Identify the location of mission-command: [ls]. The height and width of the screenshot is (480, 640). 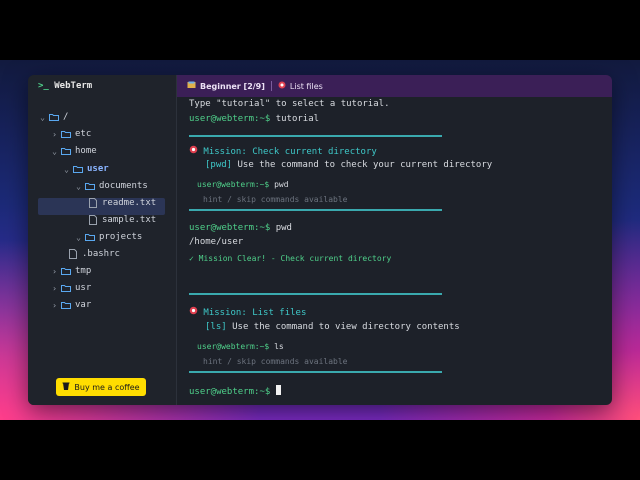
(216, 327).